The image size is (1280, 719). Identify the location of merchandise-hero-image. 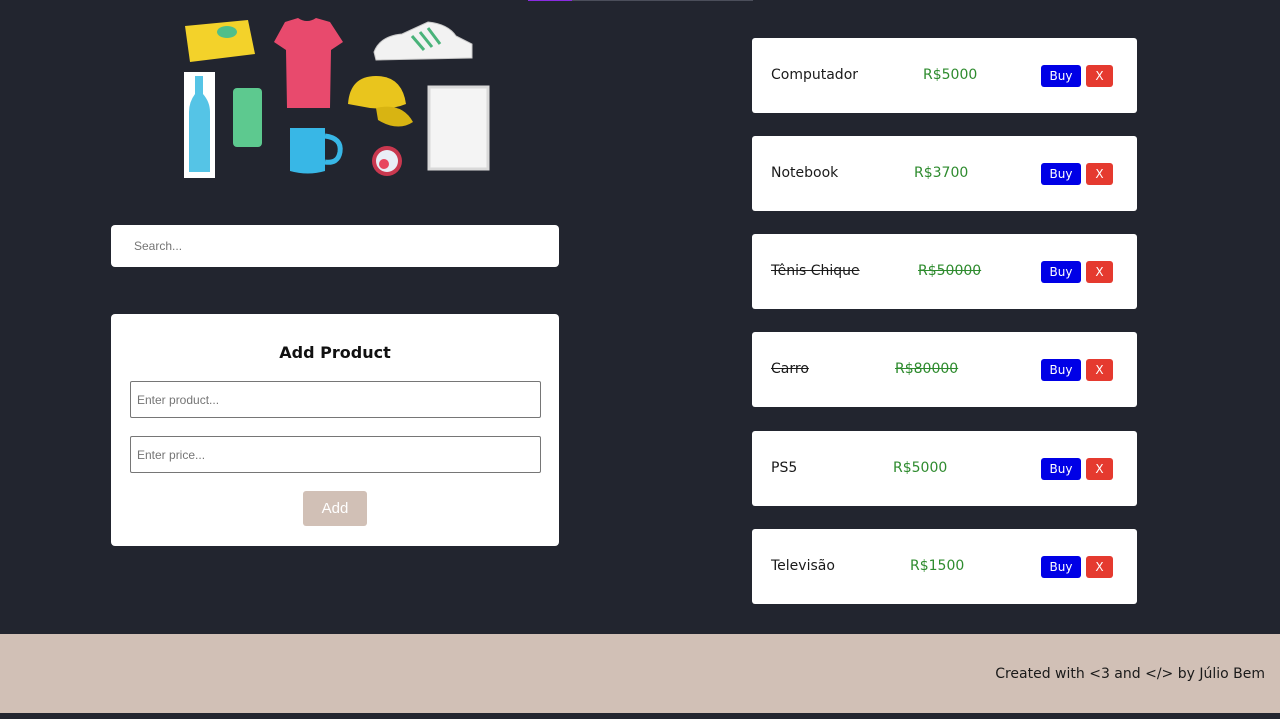
(337, 98).